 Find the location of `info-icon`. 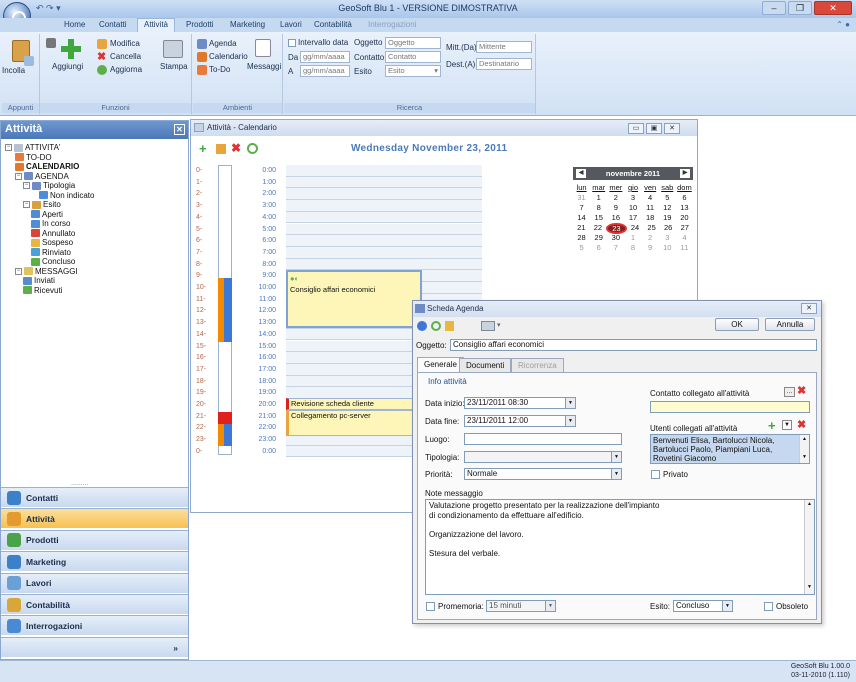

info-icon is located at coordinates (422, 326).